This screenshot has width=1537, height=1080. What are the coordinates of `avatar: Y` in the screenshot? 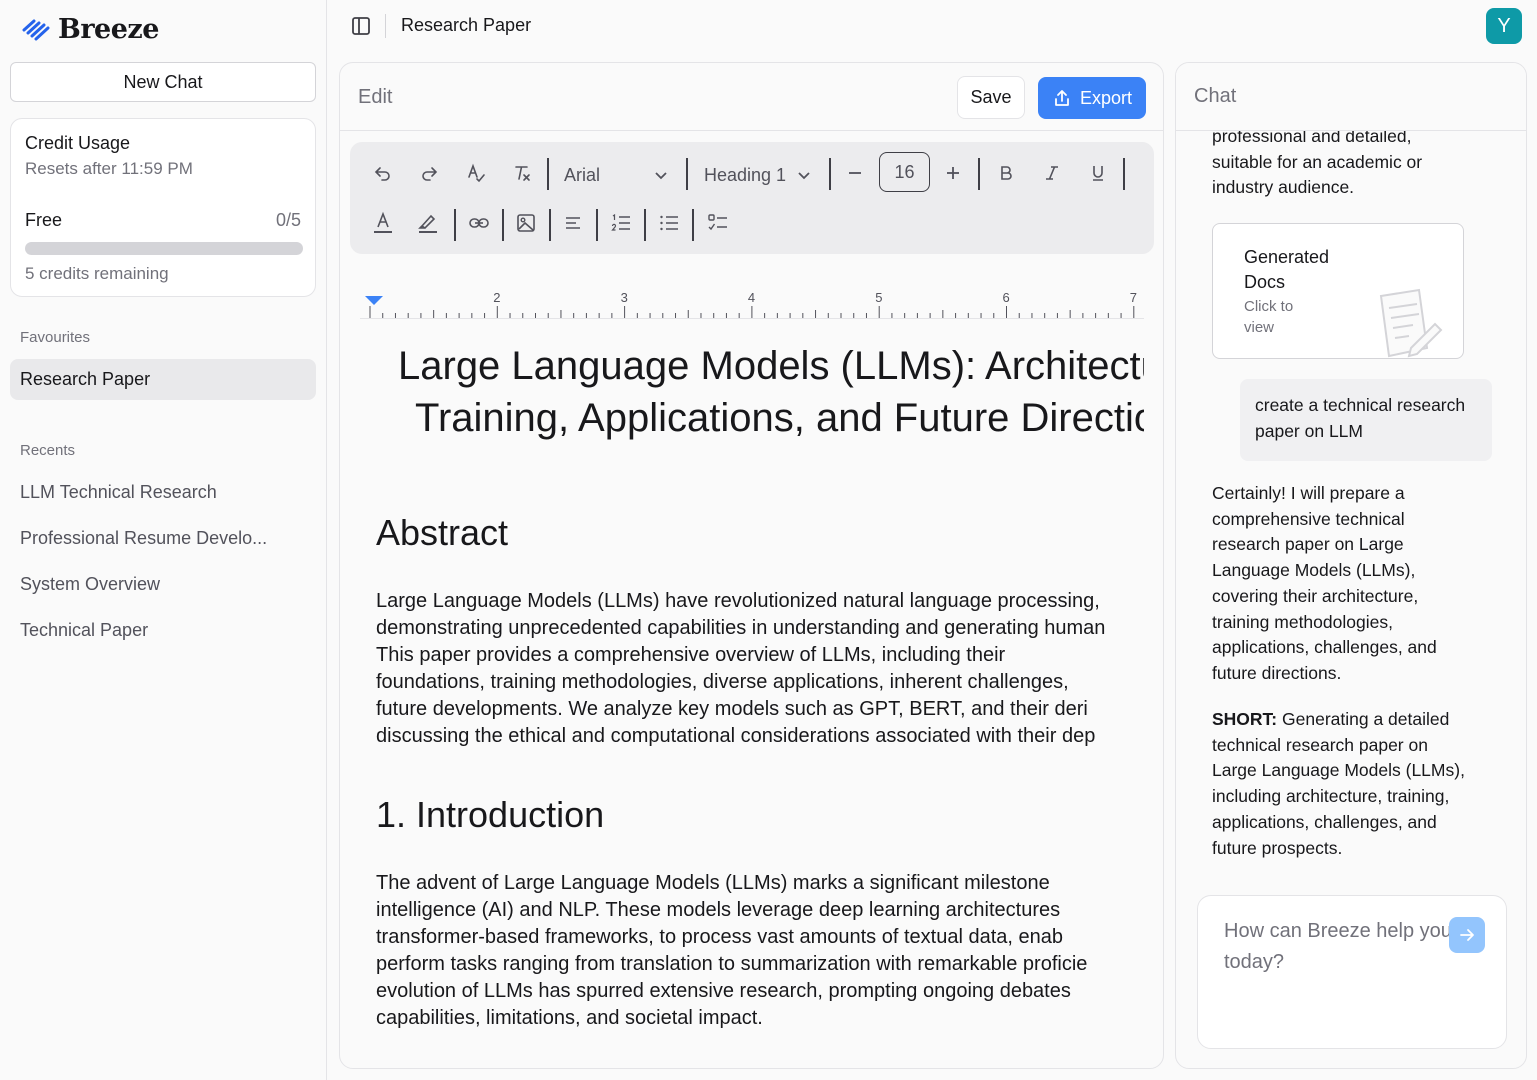 It's located at (1504, 26).